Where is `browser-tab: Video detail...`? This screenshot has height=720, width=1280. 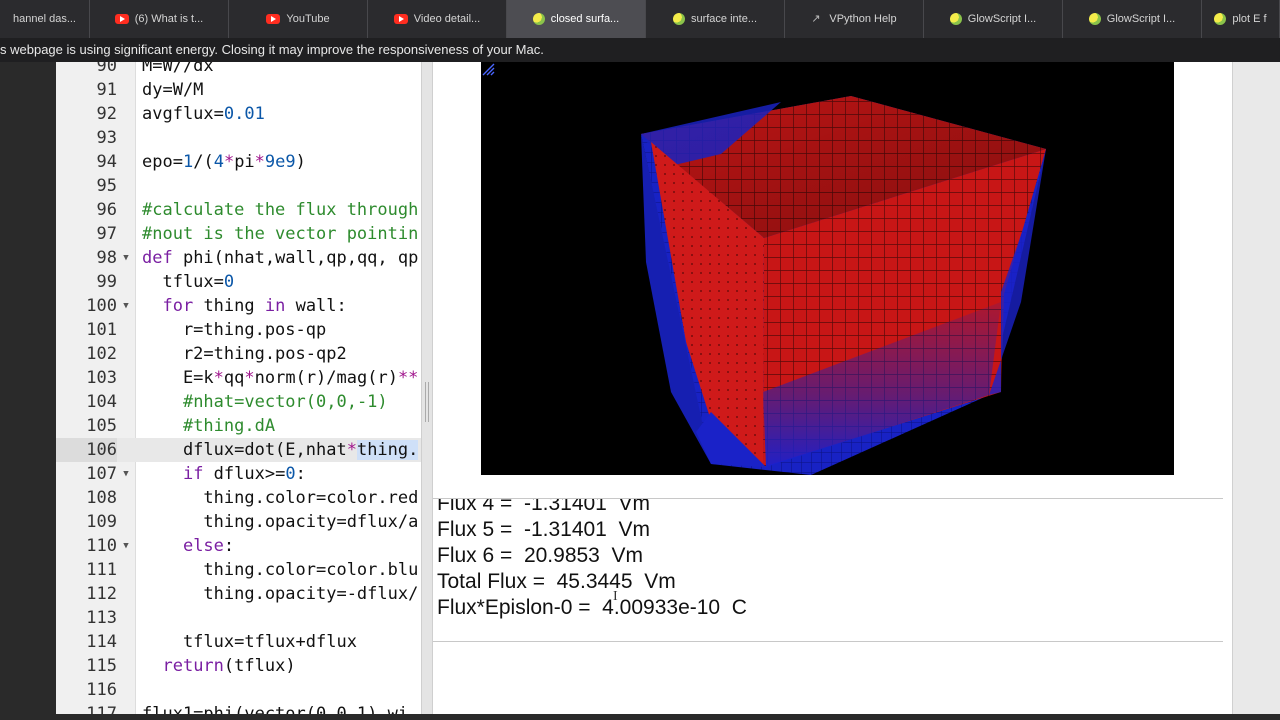
browser-tab: Video detail... is located at coordinates (437, 19).